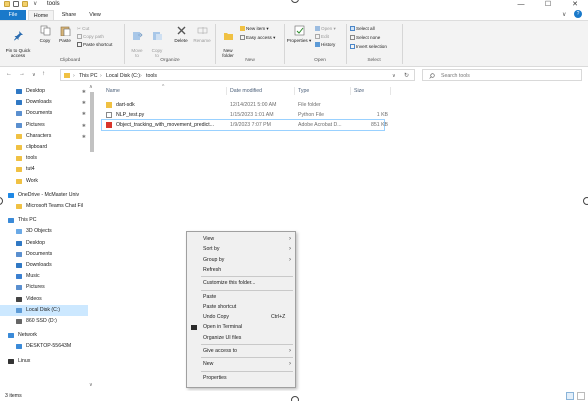 The image size is (588, 401). I want to click on sidebar-item: Music, so click(44, 276).